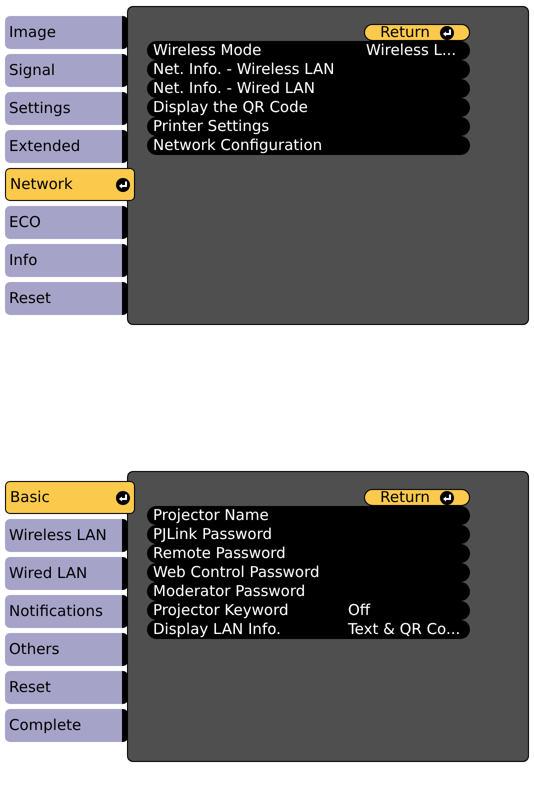  I want to click on menu-tab: Extended, so click(66, 146).